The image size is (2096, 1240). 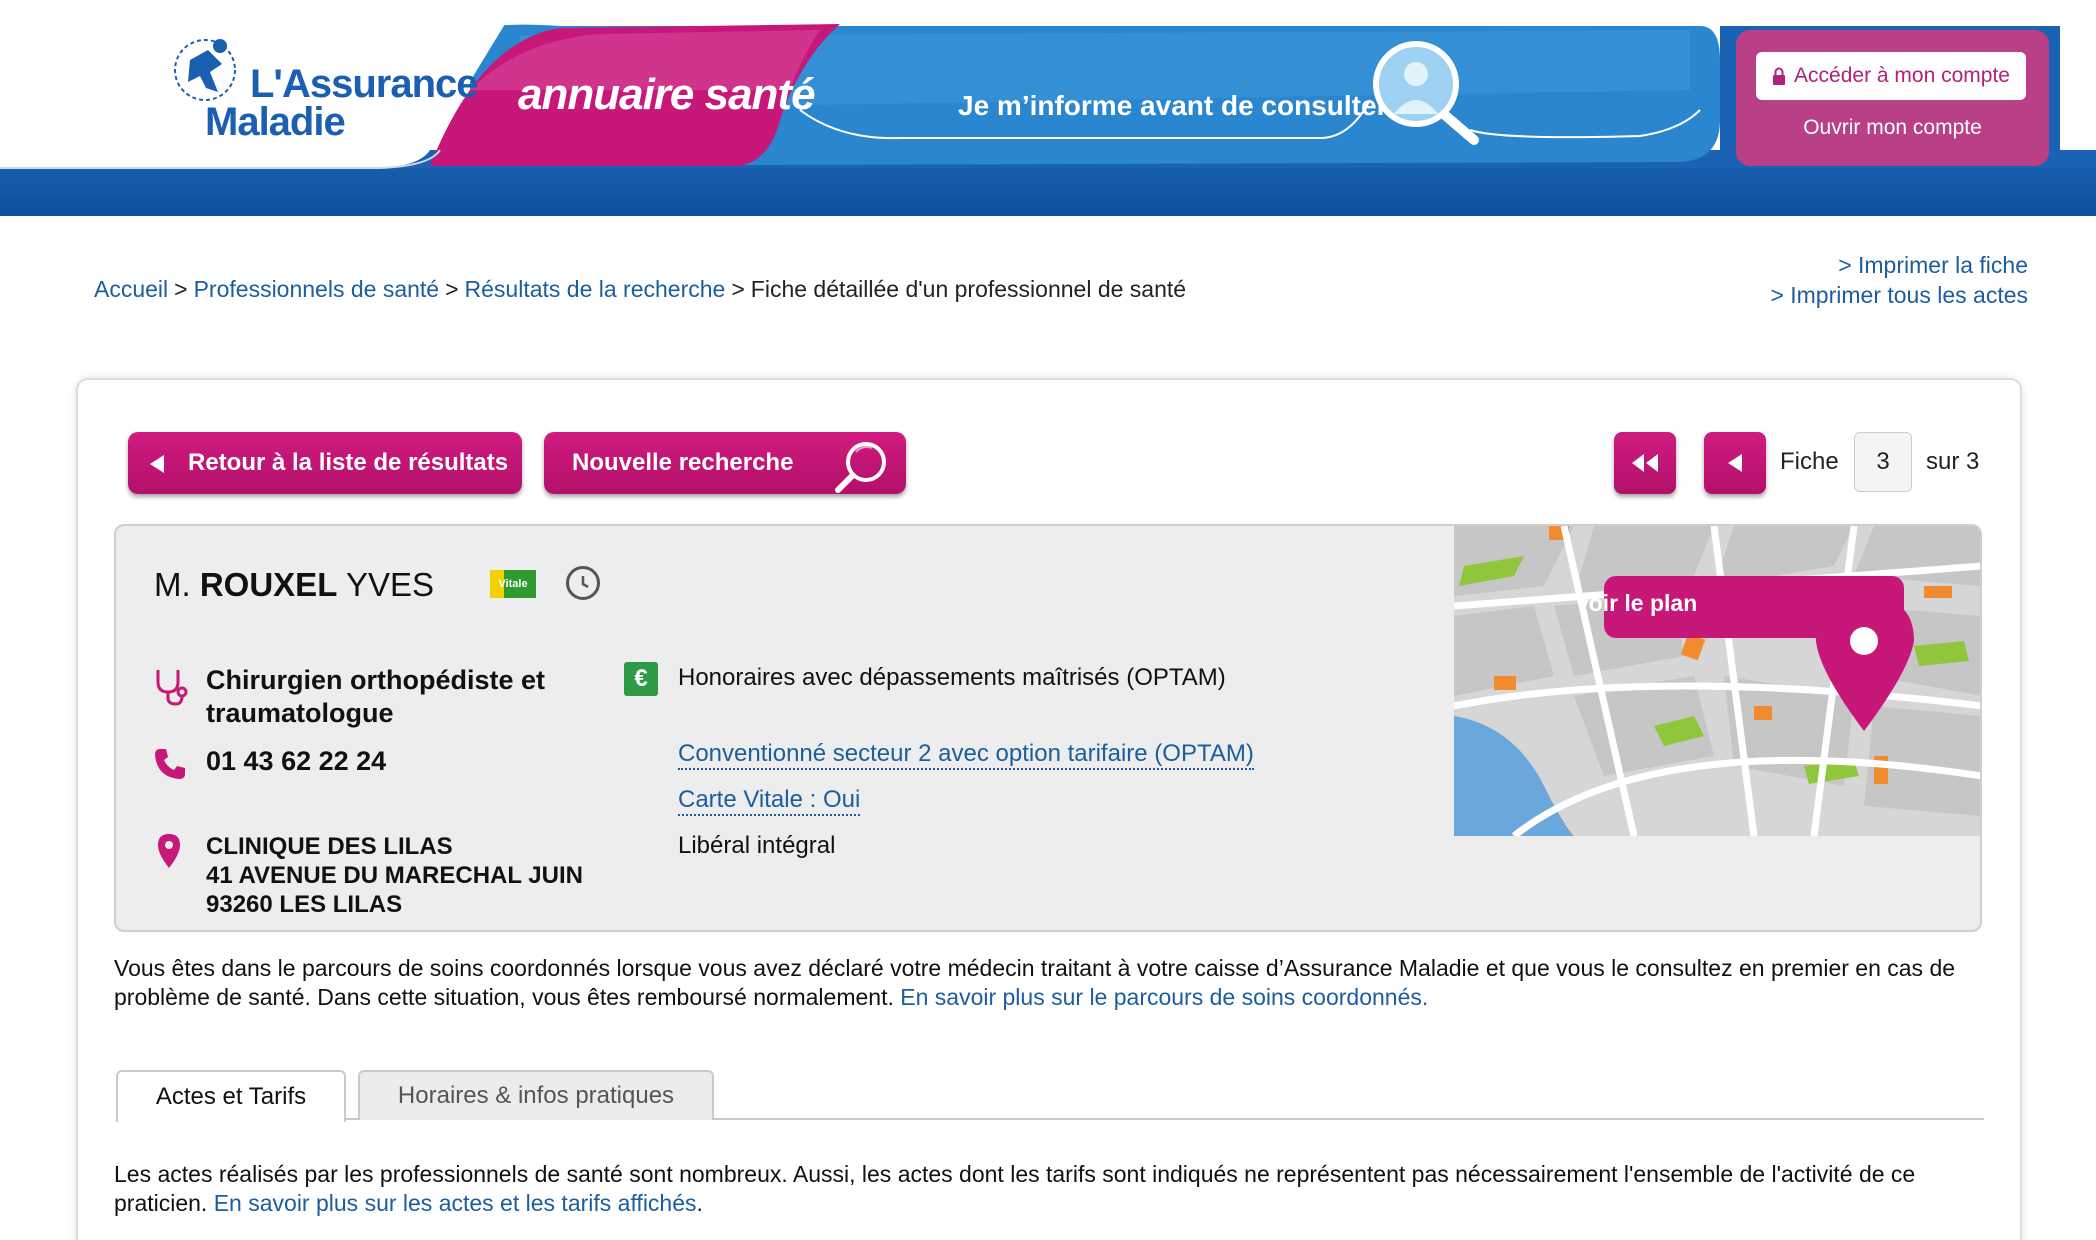 What do you see at coordinates (1883, 462) in the screenshot?
I see `fiche-number-input: 3` at bounding box center [1883, 462].